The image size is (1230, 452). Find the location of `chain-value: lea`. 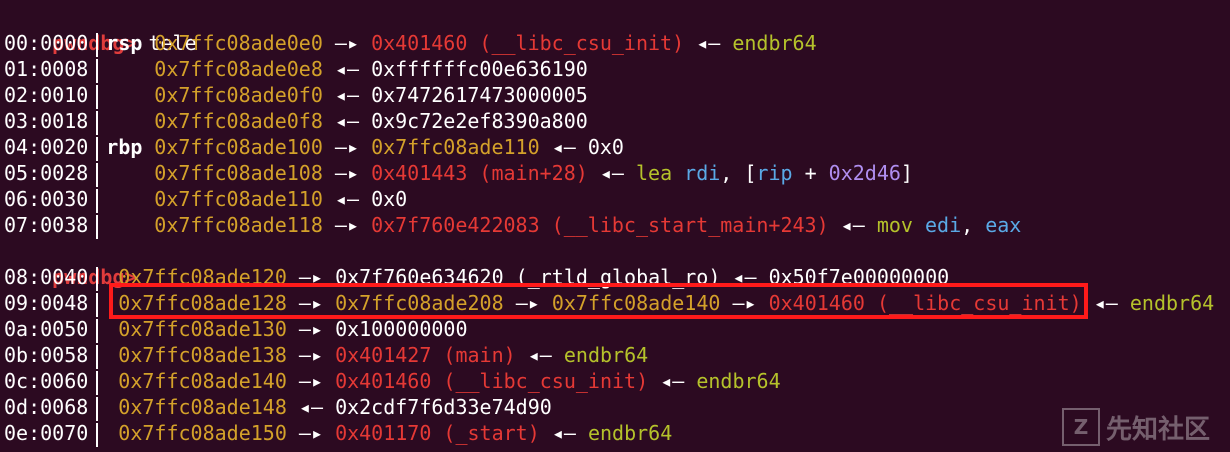

chain-value: lea is located at coordinates (660, 173).